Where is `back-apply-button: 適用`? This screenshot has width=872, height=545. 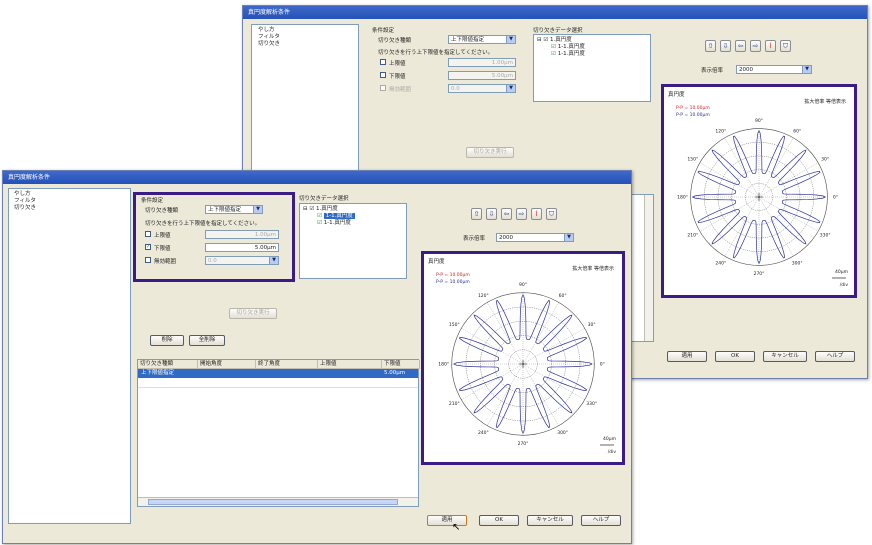
back-apply-button: 適用 is located at coordinates (687, 356).